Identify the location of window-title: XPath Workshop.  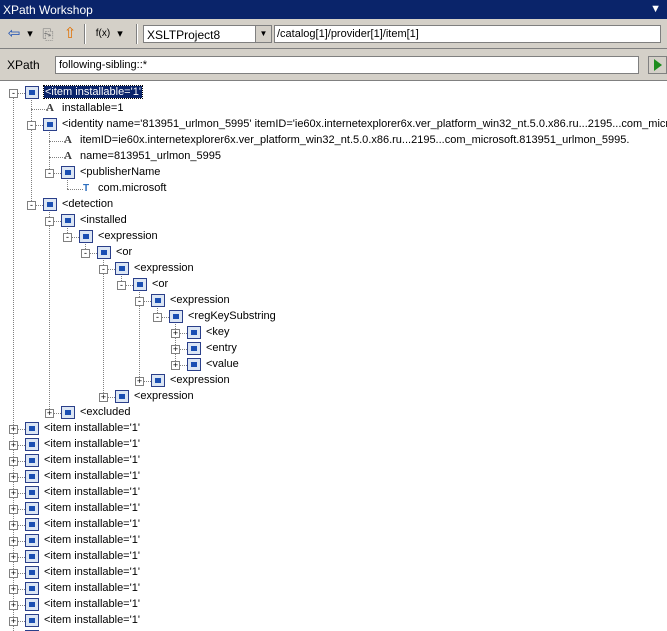
(48, 10).